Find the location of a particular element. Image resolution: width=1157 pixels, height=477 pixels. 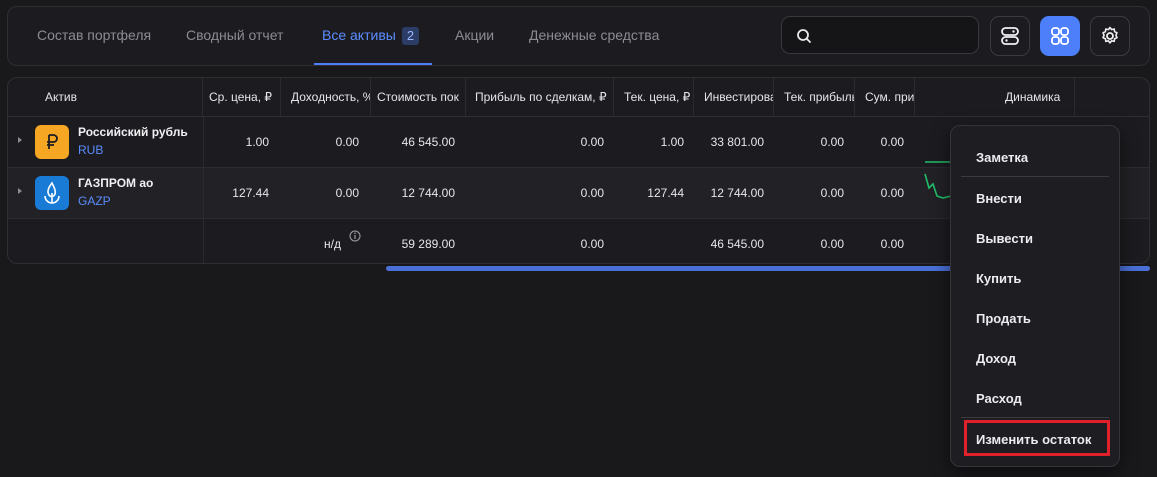

gazprom-logo-icon is located at coordinates (52, 193).